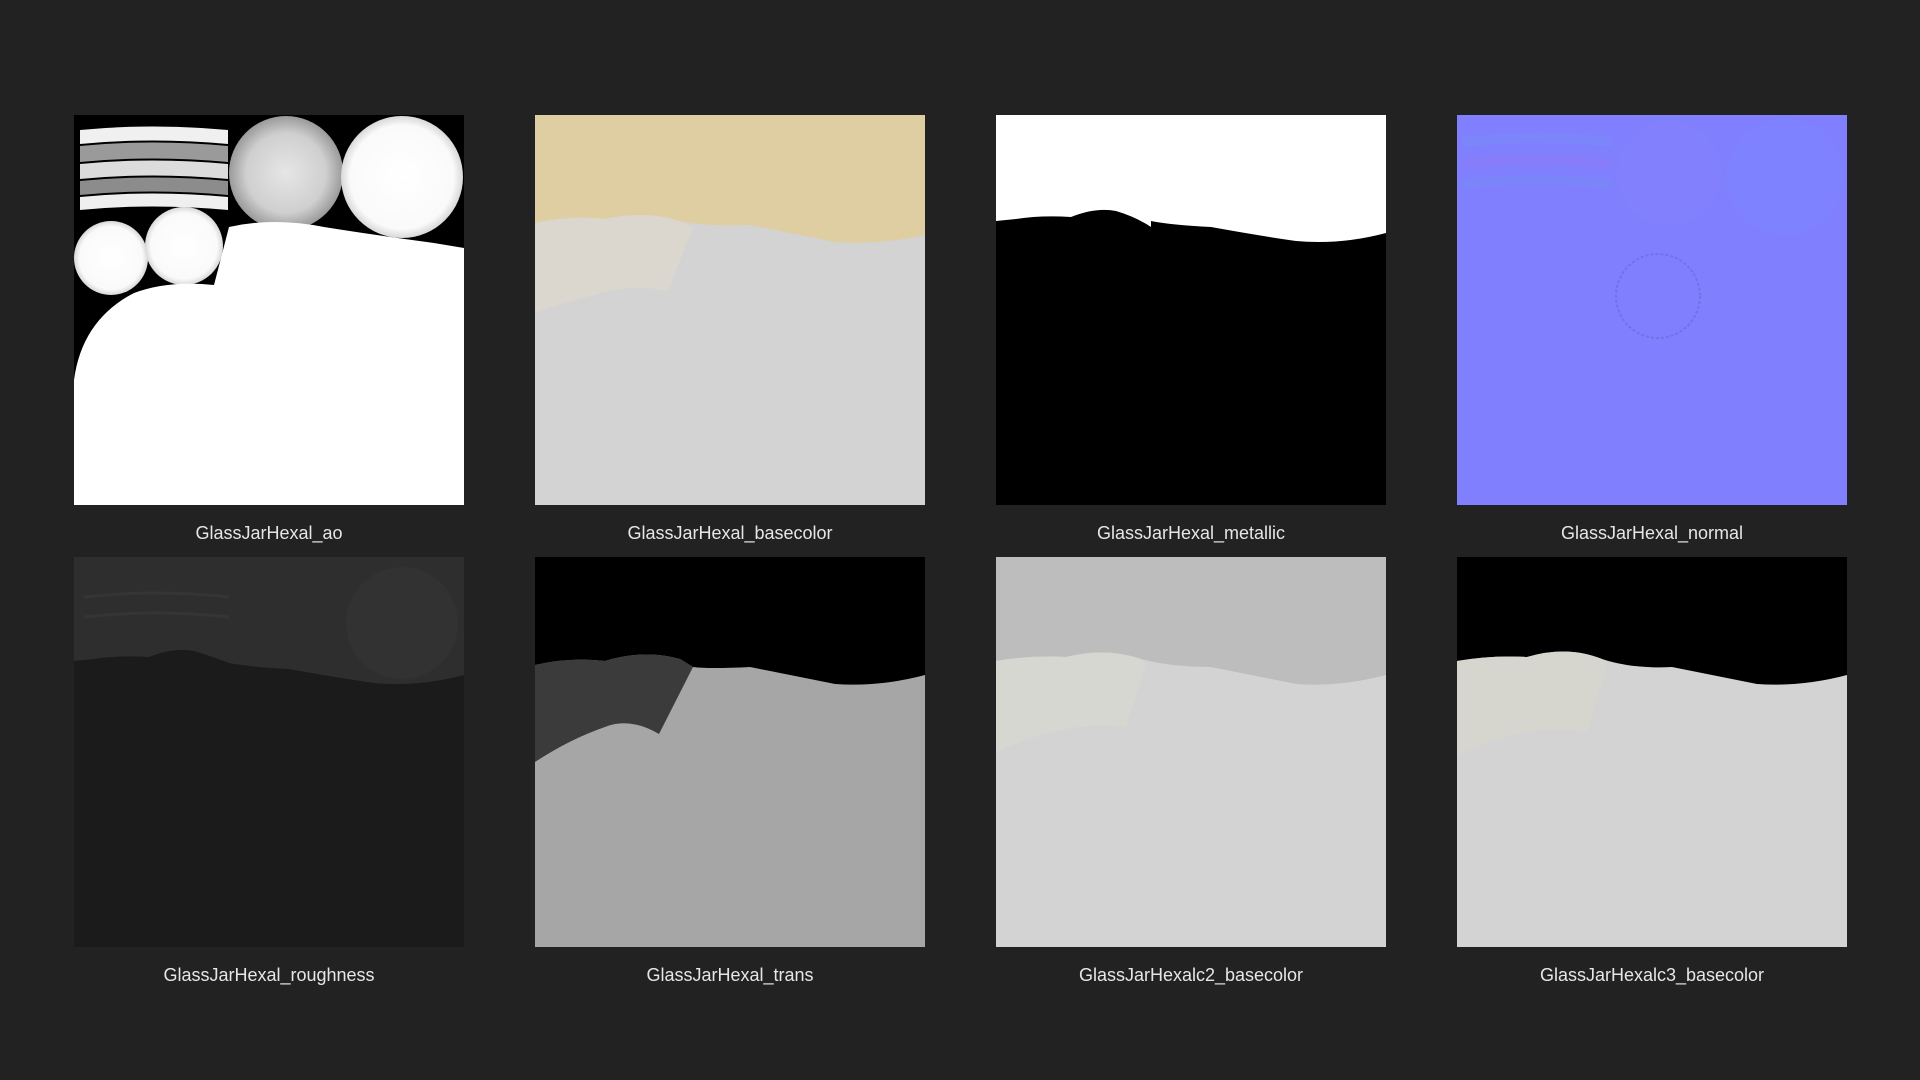 Image resolution: width=1920 pixels, height=1080 pixels. What do you see at coordinates (1191, 752) in the screenshot?
I see `texture-thumbnail-c2-basecolor` at bounding box center [1191, 752].